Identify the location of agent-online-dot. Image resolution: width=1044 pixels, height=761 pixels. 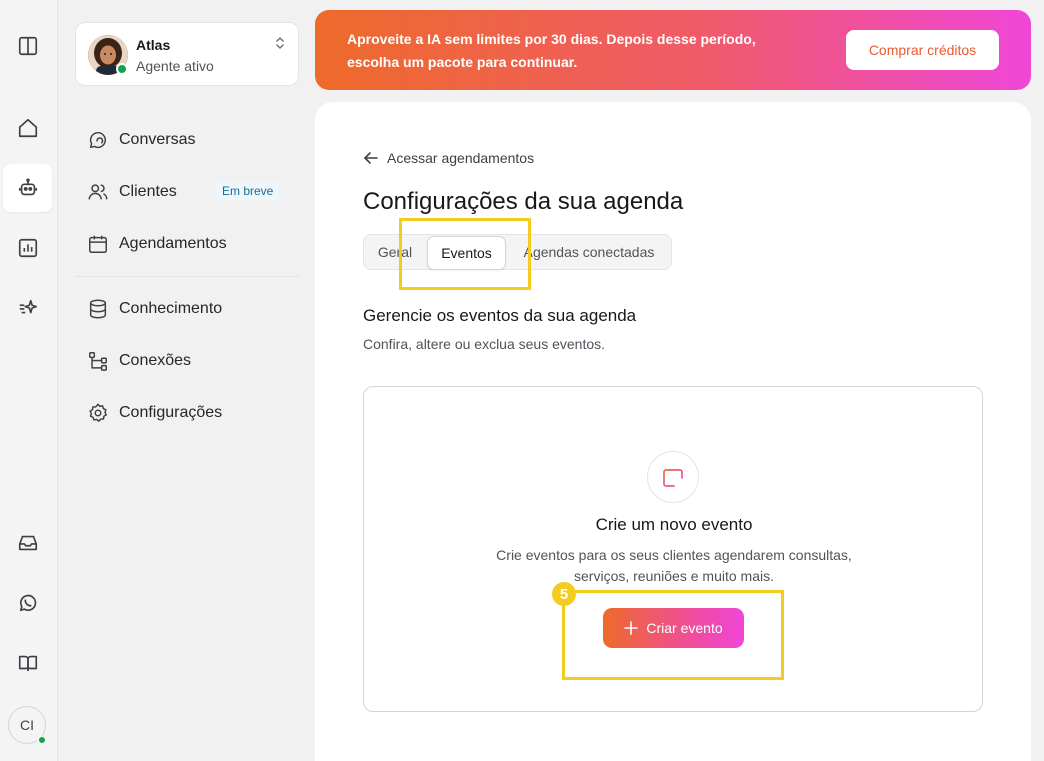
(122, 69).